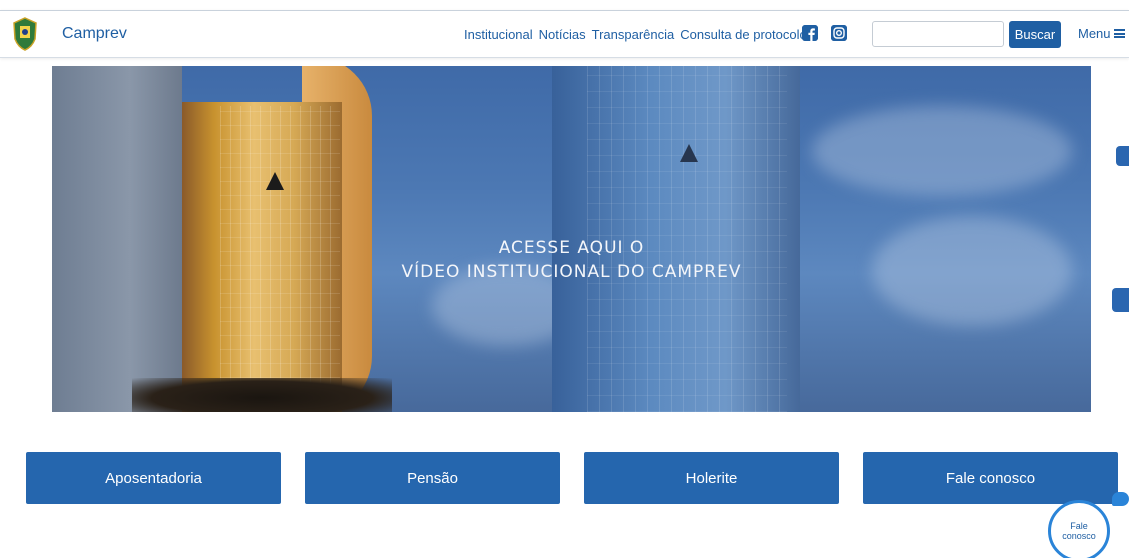 This screenshot has width=1129, height=558. Describe the element at coordinates (94, 34) in the screenshot. I see `brand-name: Camprev` at that location.